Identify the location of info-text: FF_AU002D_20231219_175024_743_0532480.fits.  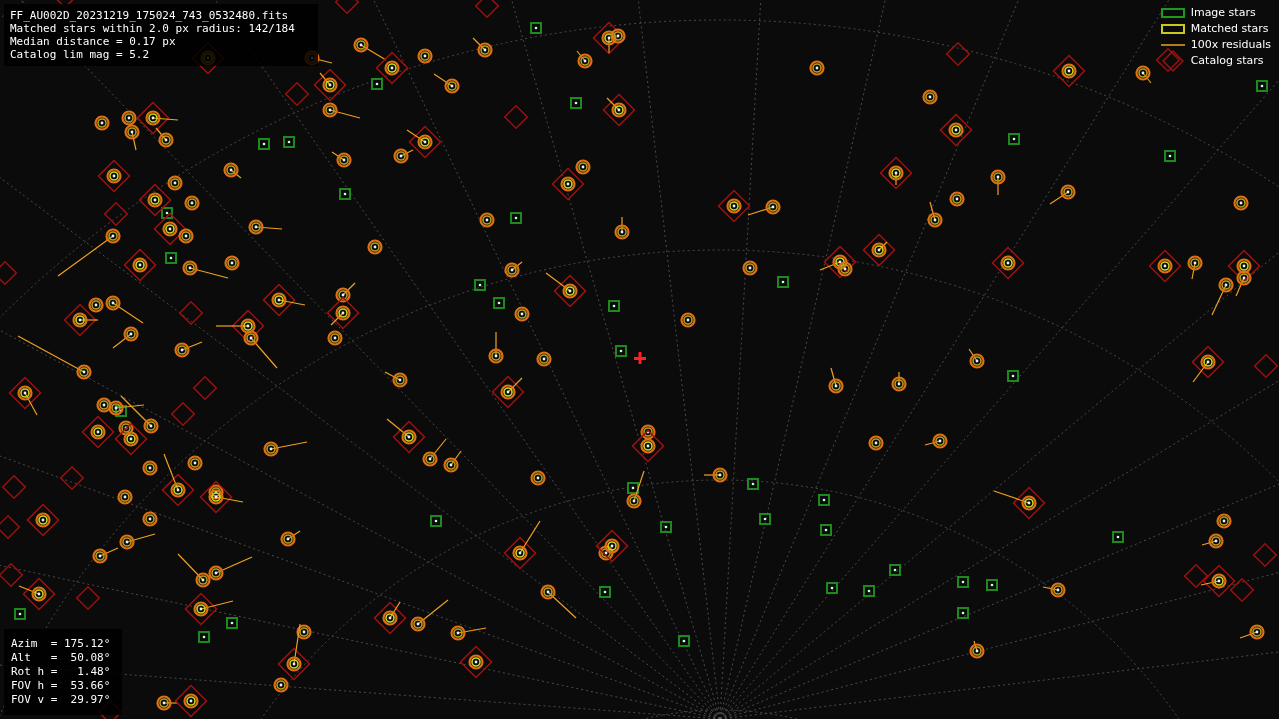
(150, 15).